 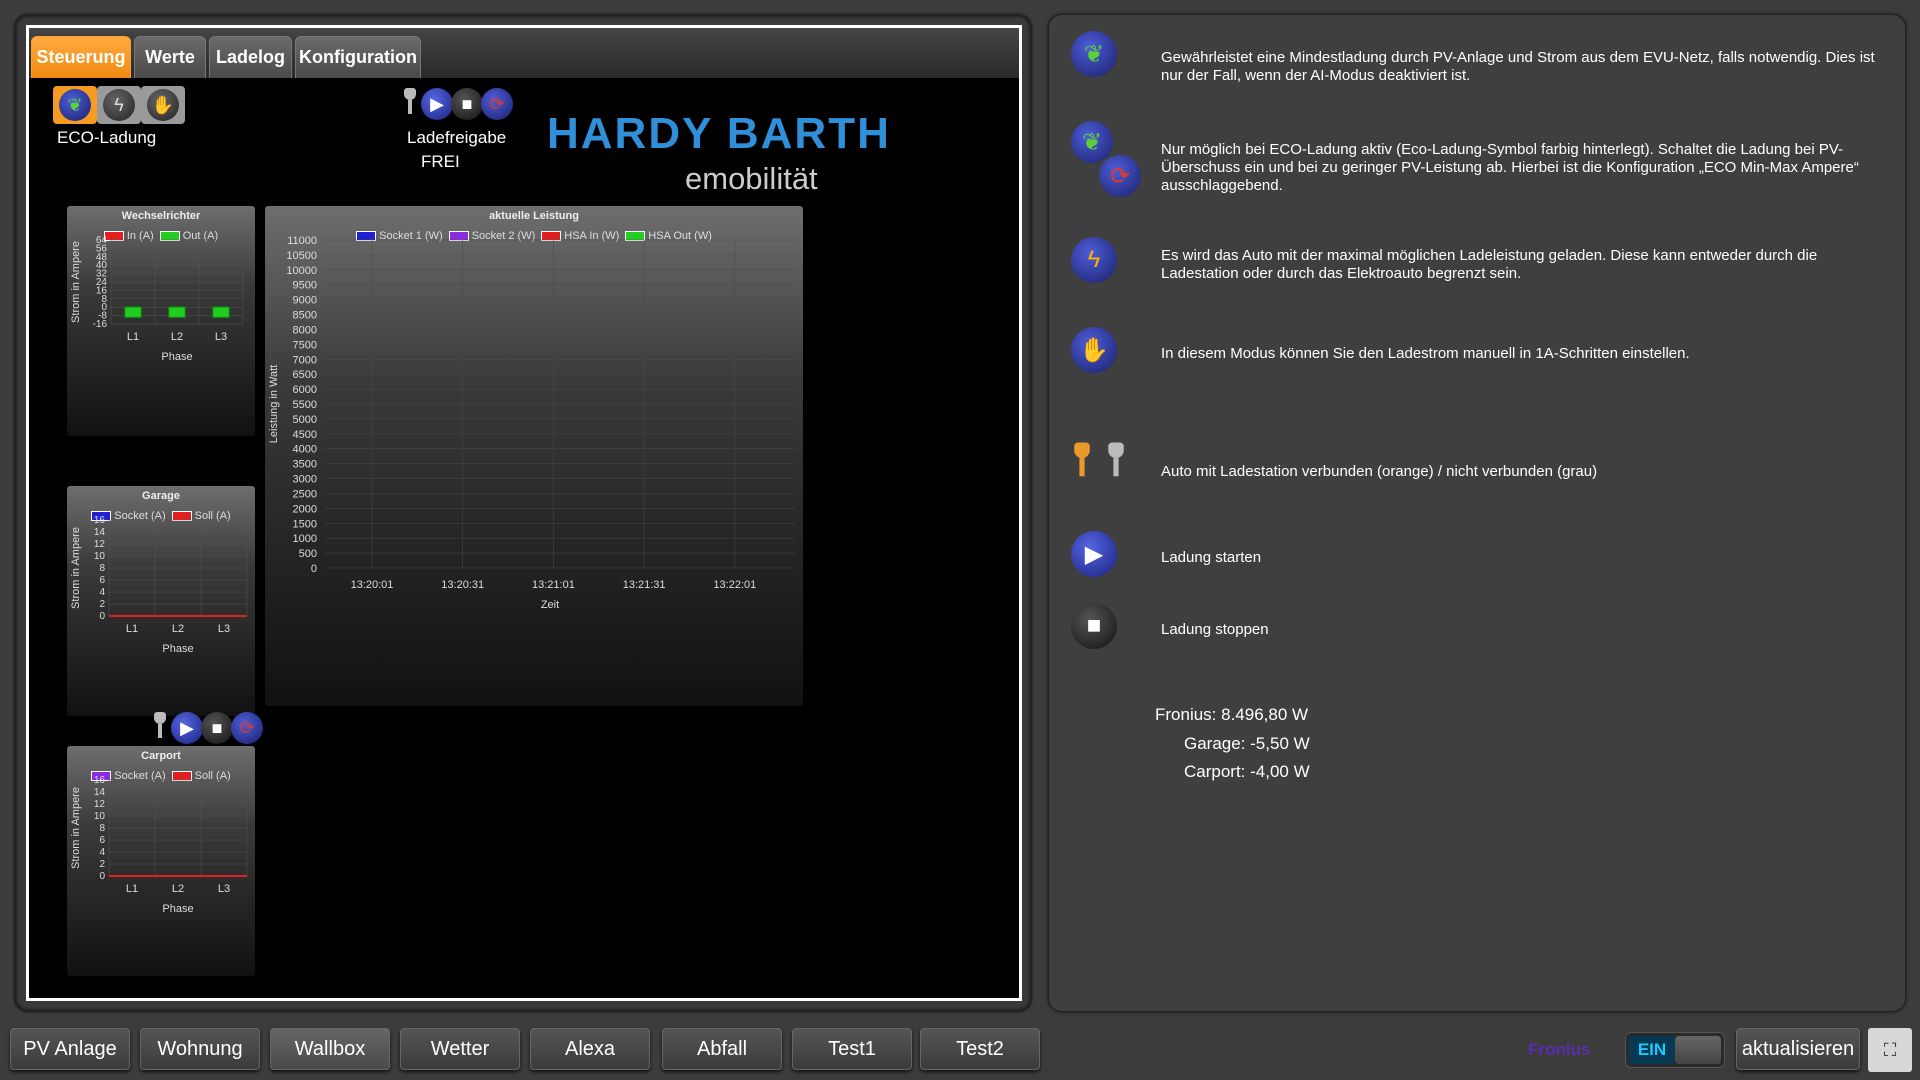 I want to click on x-tick-label: 13:21:31, so click(x=644, y=585).